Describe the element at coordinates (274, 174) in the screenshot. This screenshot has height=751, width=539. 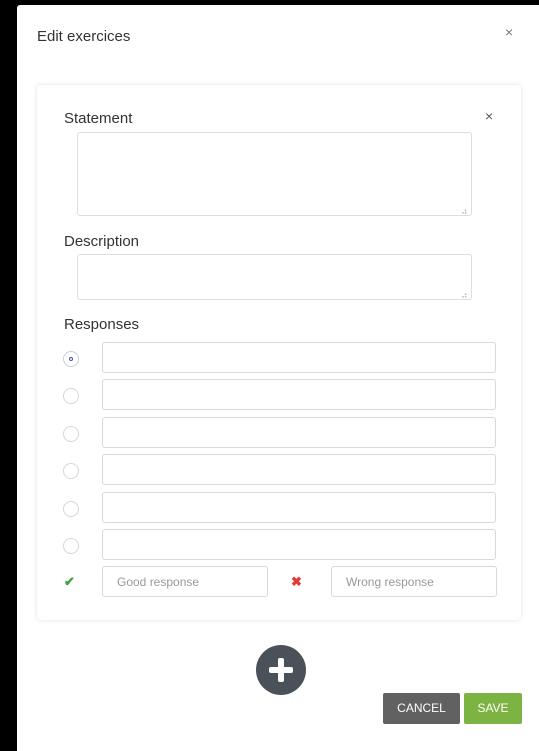
I see `statement-textarea` at that location.